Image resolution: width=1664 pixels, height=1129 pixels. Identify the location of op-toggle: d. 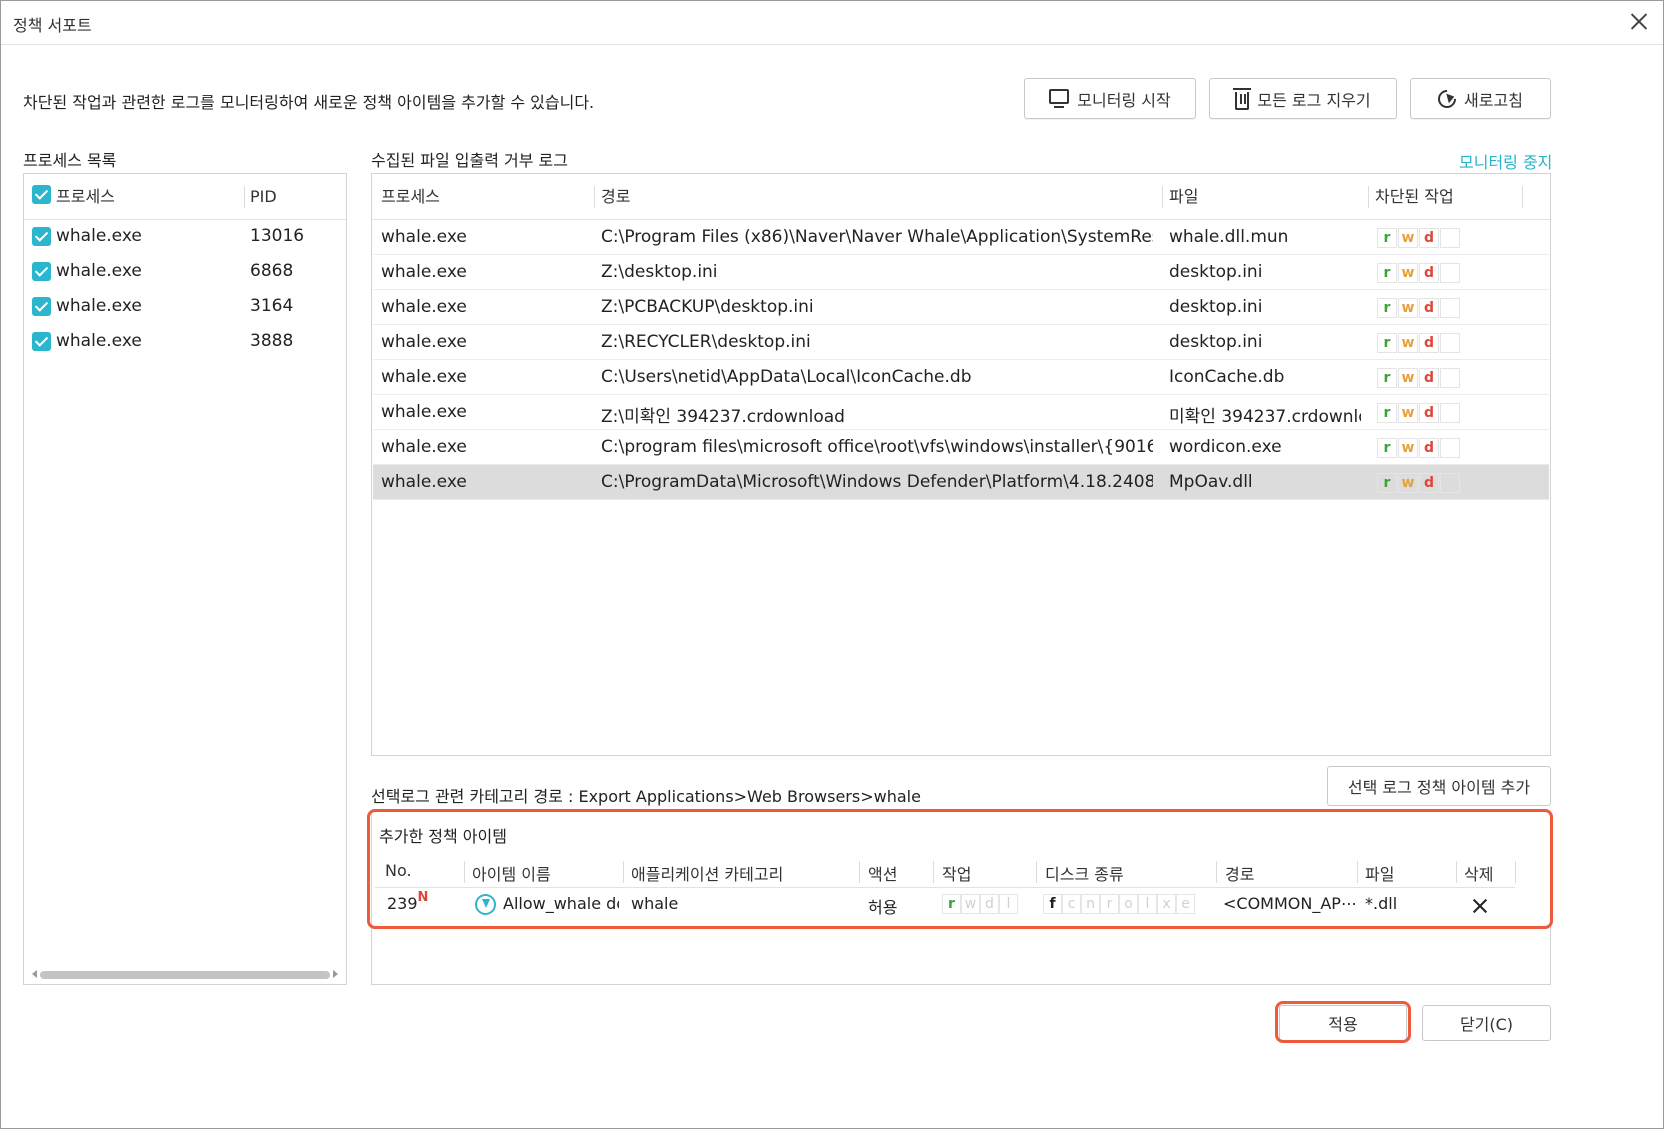
(989, 904).